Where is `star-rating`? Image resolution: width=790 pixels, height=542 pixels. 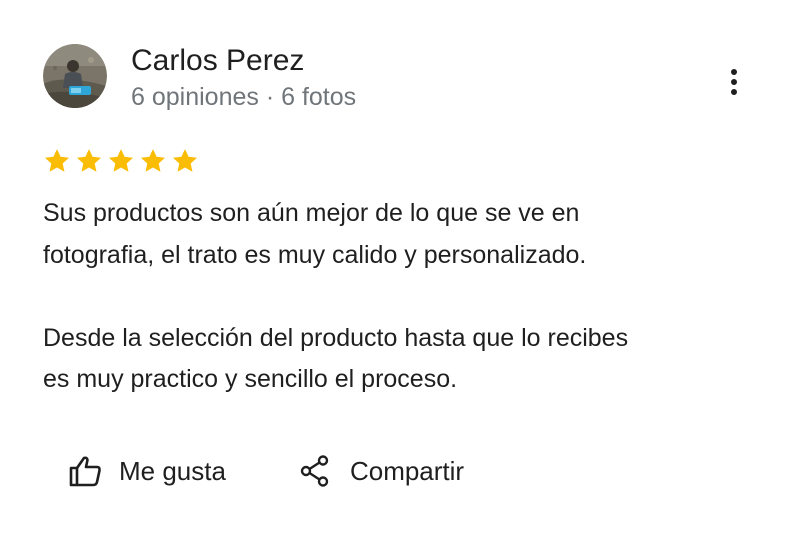 star-rating is located at coordinates (121, 161).